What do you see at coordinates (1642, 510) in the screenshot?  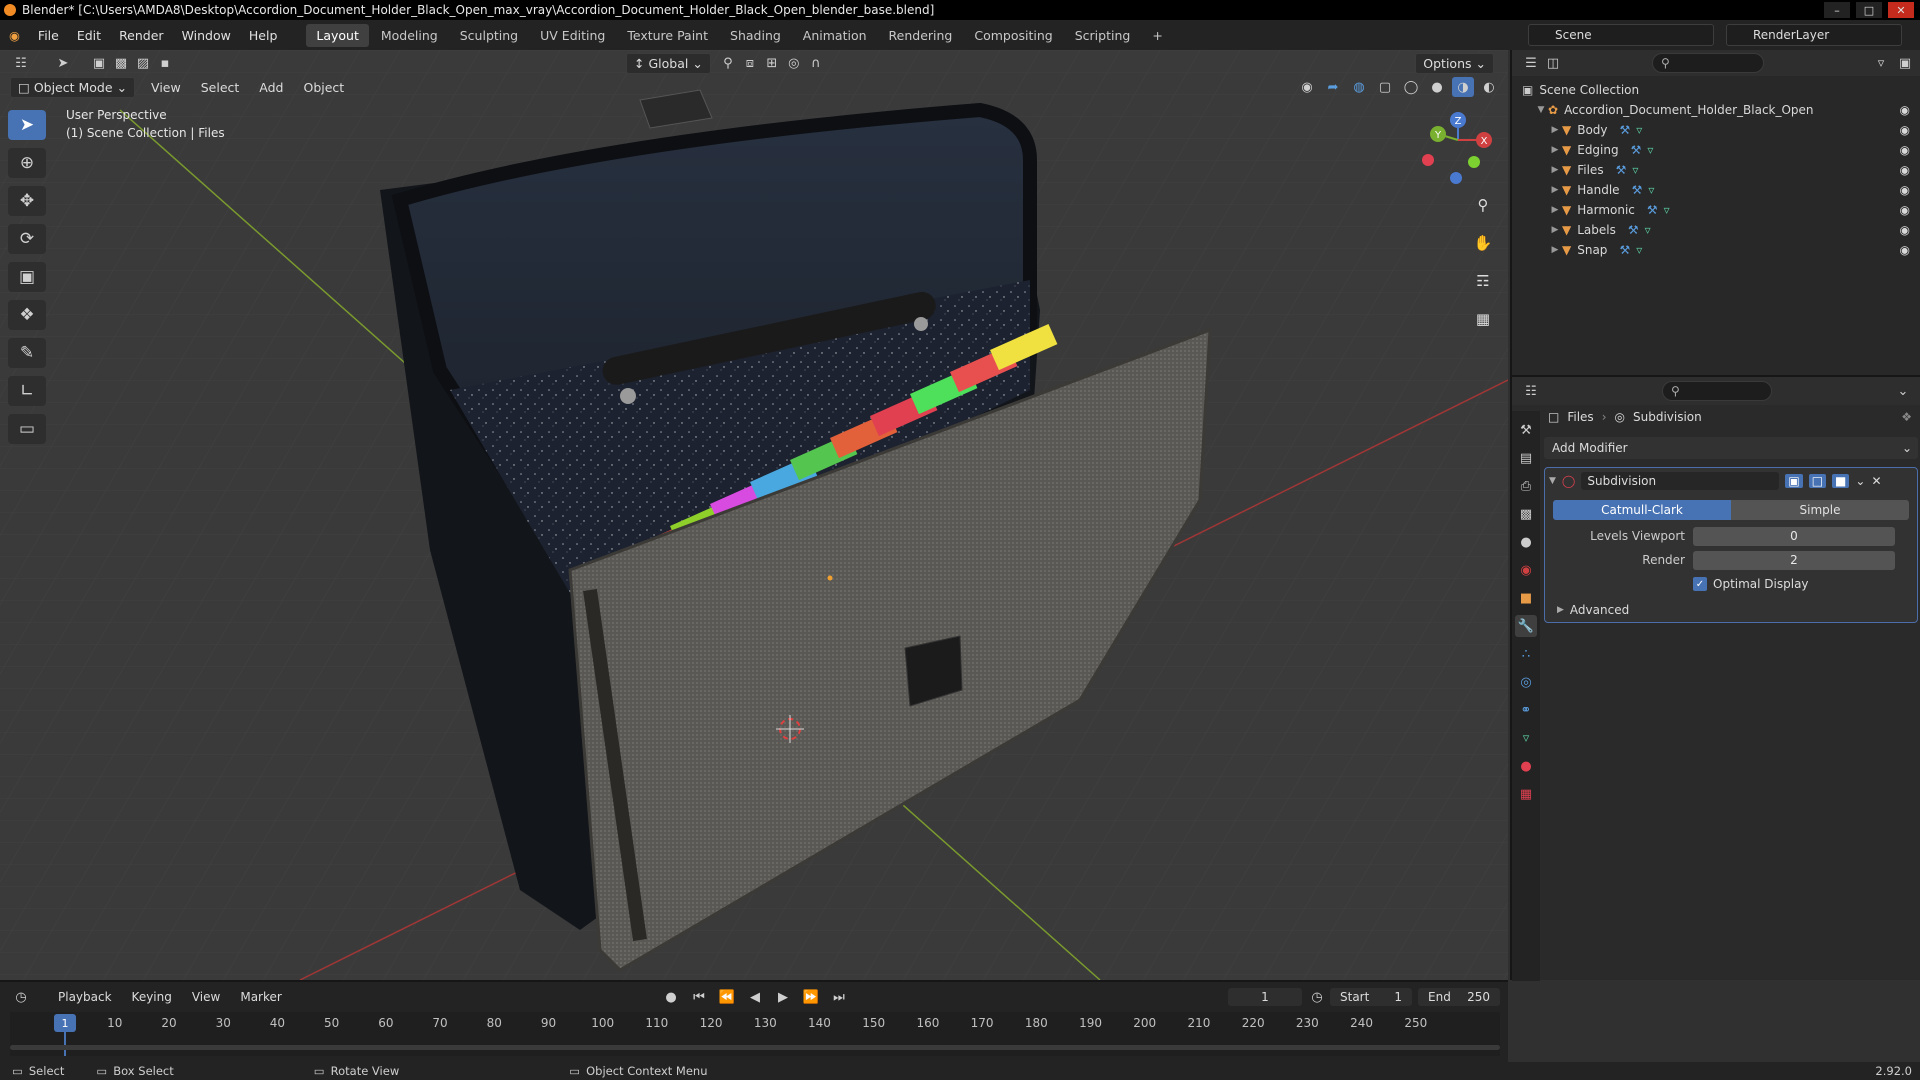 I see `catmull-clark-button: Catmull-Clark` at bounding box center [1642, 510].